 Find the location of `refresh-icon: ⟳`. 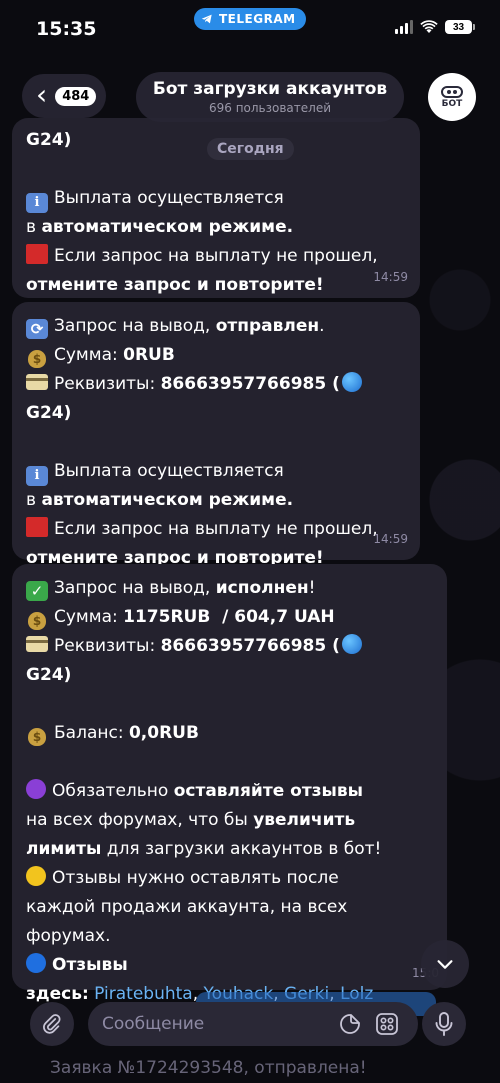

refresh-icon: ⟳ is located at coordinates (37, 329).